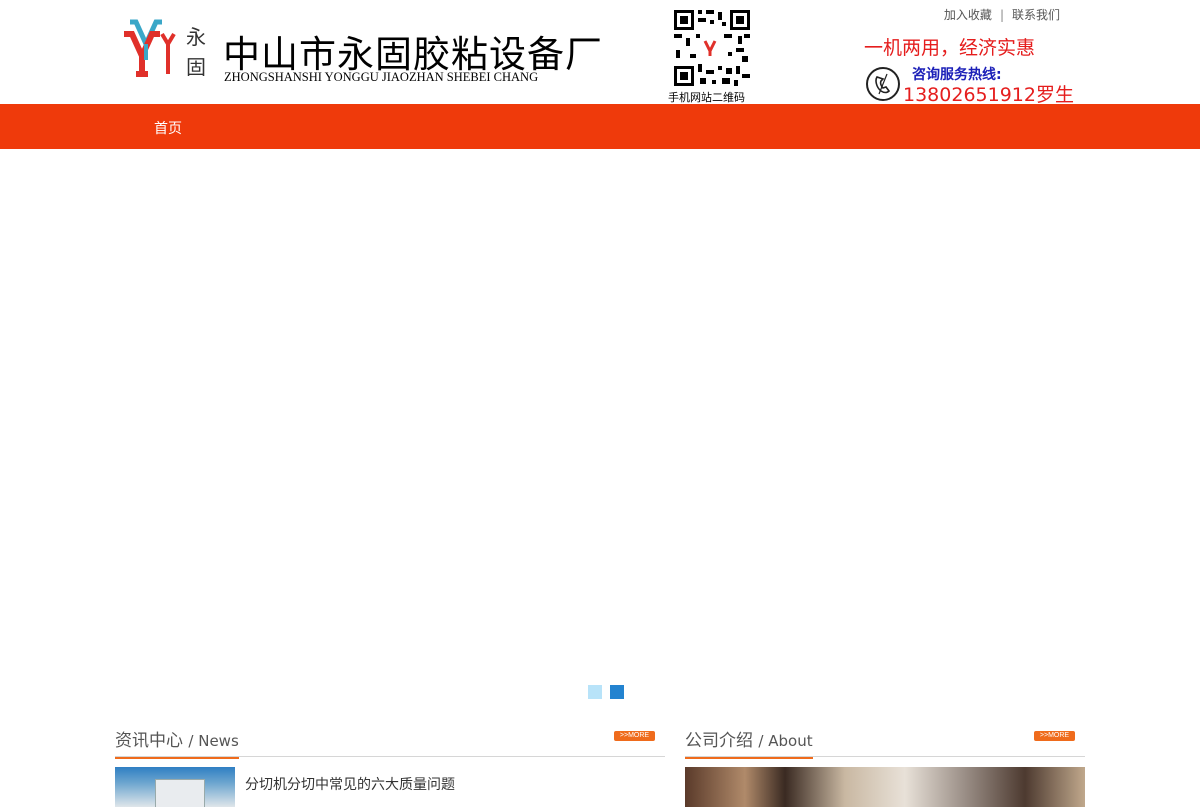 Image resolution: width=1200 pixels, height=807 pixels. Describe the element at coordinates (885, 741) in the screenshot. I see `about-panel-header: 公司介绍 / About >>MORE` at that location.